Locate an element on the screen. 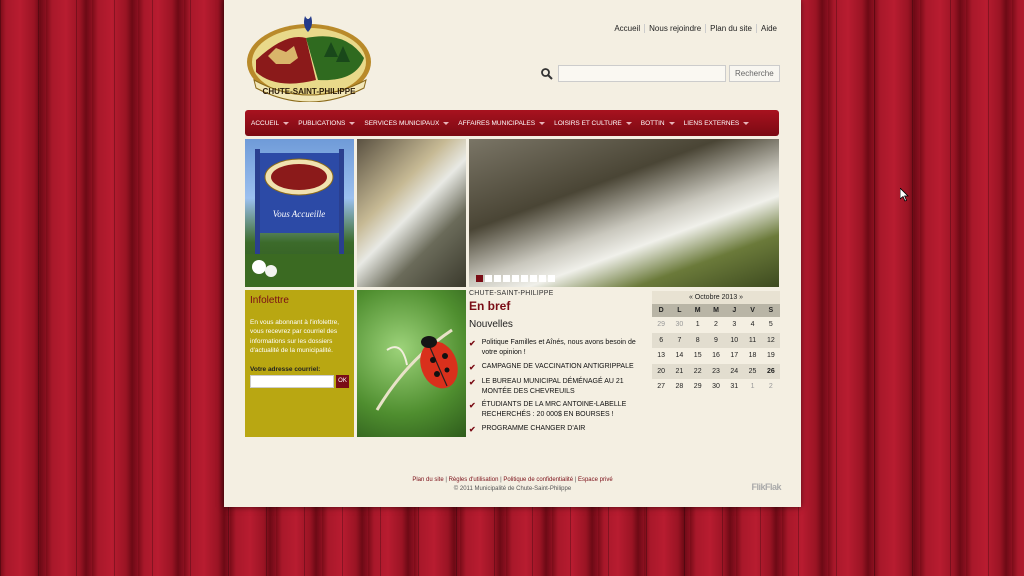 The height and width of the screenshot is (576, 1024). newsletter-submit-button: OK is located at coordinates (342, 381).